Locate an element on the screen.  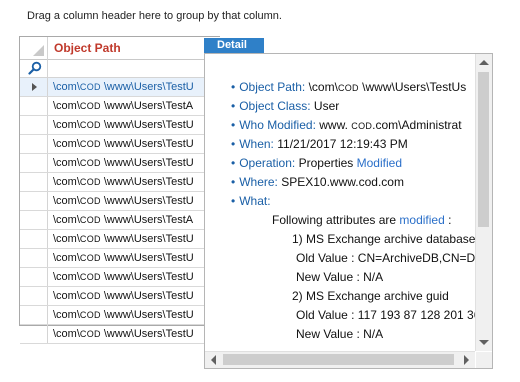
grid-header: Object Path is located at coordinates (120, 48).